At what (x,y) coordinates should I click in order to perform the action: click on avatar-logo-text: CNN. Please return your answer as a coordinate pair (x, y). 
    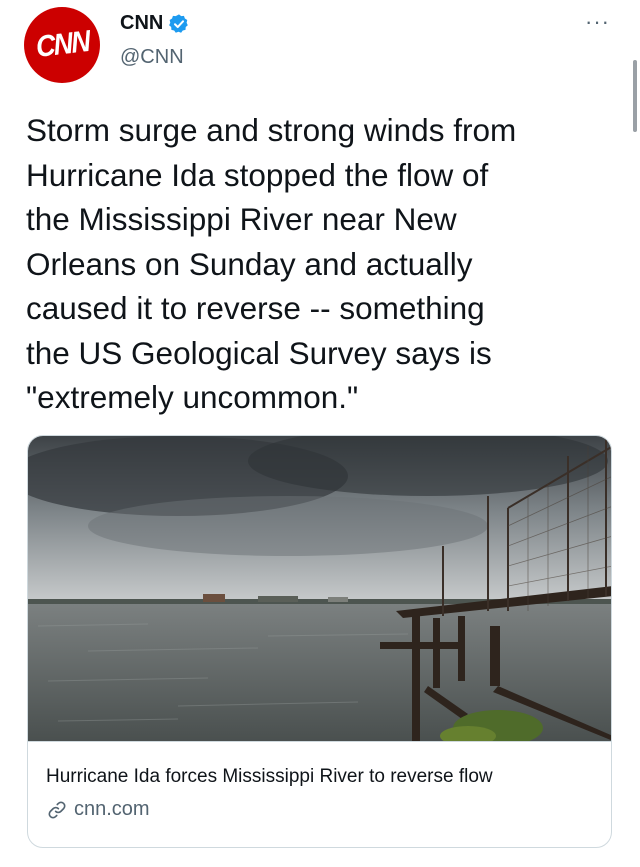
    Looking at the image, I should click on (61, 44).